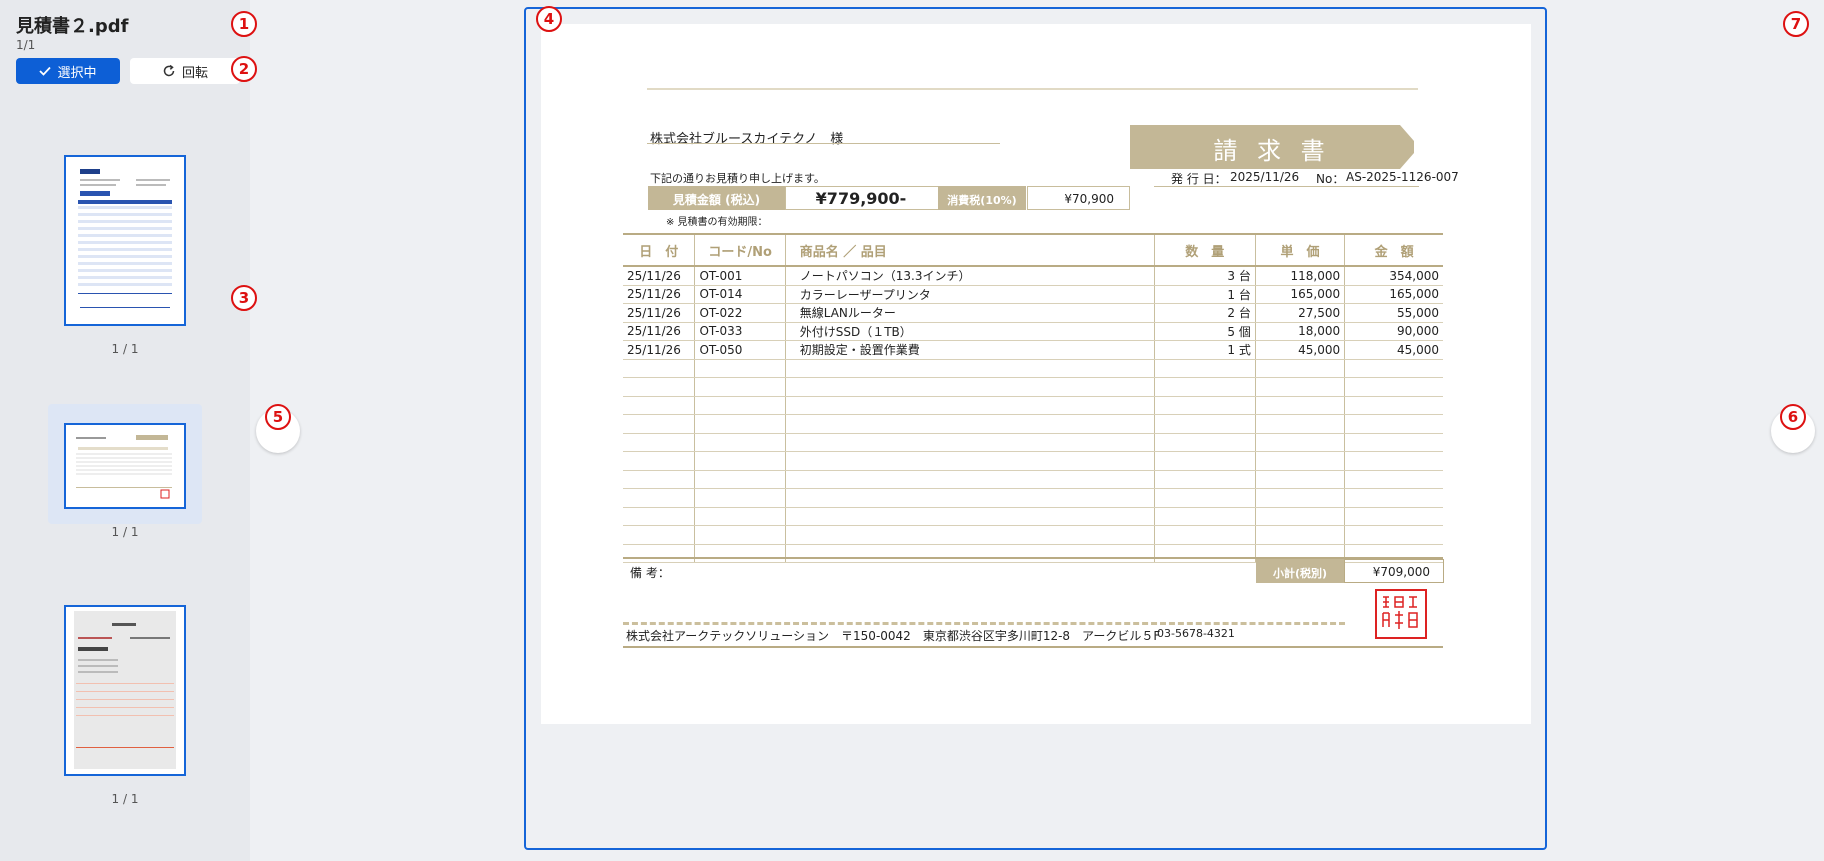  I want to click on tax-value: ¥70,900, so click(1089, 199).